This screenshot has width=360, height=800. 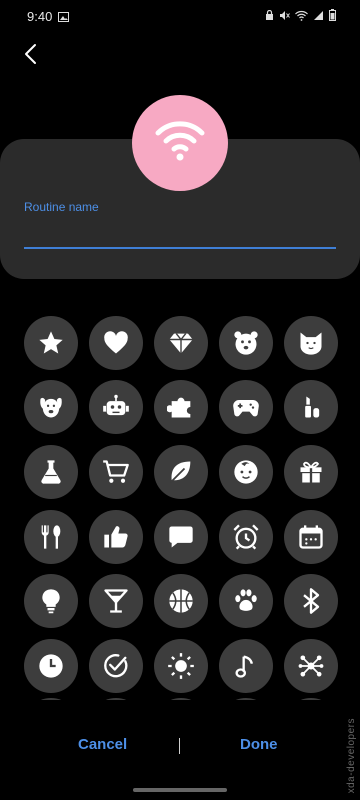 I want to click on thumbs-up-icon, so click(x=116, y=537).